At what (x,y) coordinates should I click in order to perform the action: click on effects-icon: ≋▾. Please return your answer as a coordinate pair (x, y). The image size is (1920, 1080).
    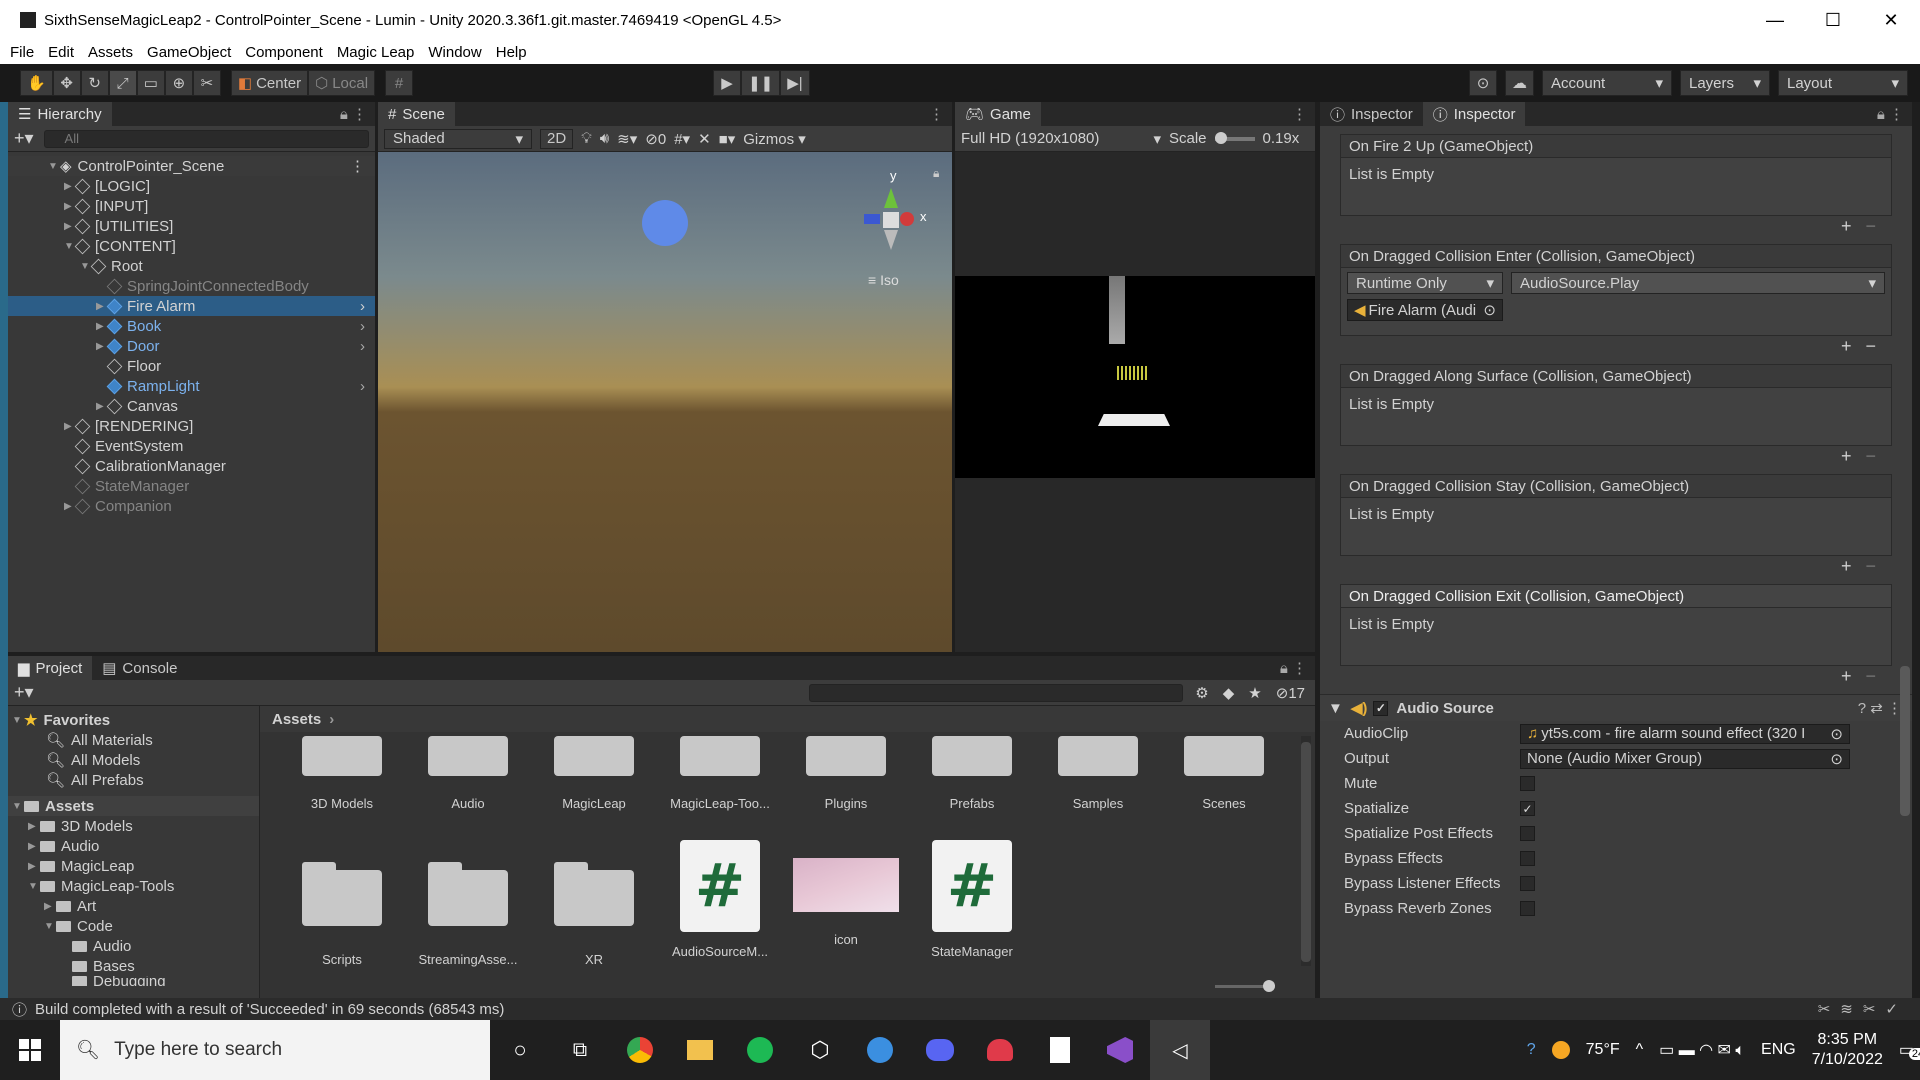
    Looking at the image, I should click on (627, 139).